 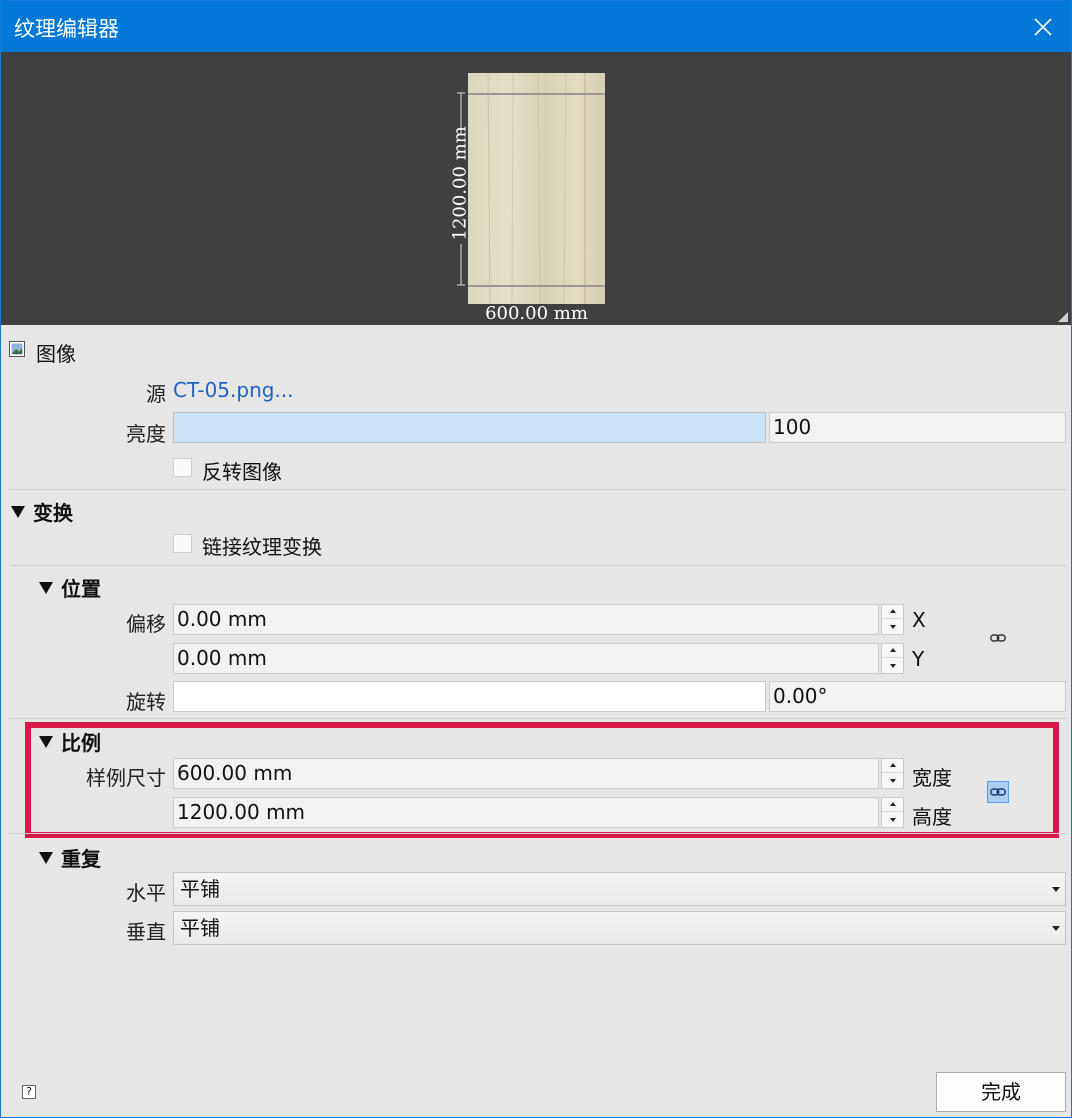 What do you see at coordinates (156, 394) in the screenshot?
I see `source-label: 源` at bounding box center [156, 394].